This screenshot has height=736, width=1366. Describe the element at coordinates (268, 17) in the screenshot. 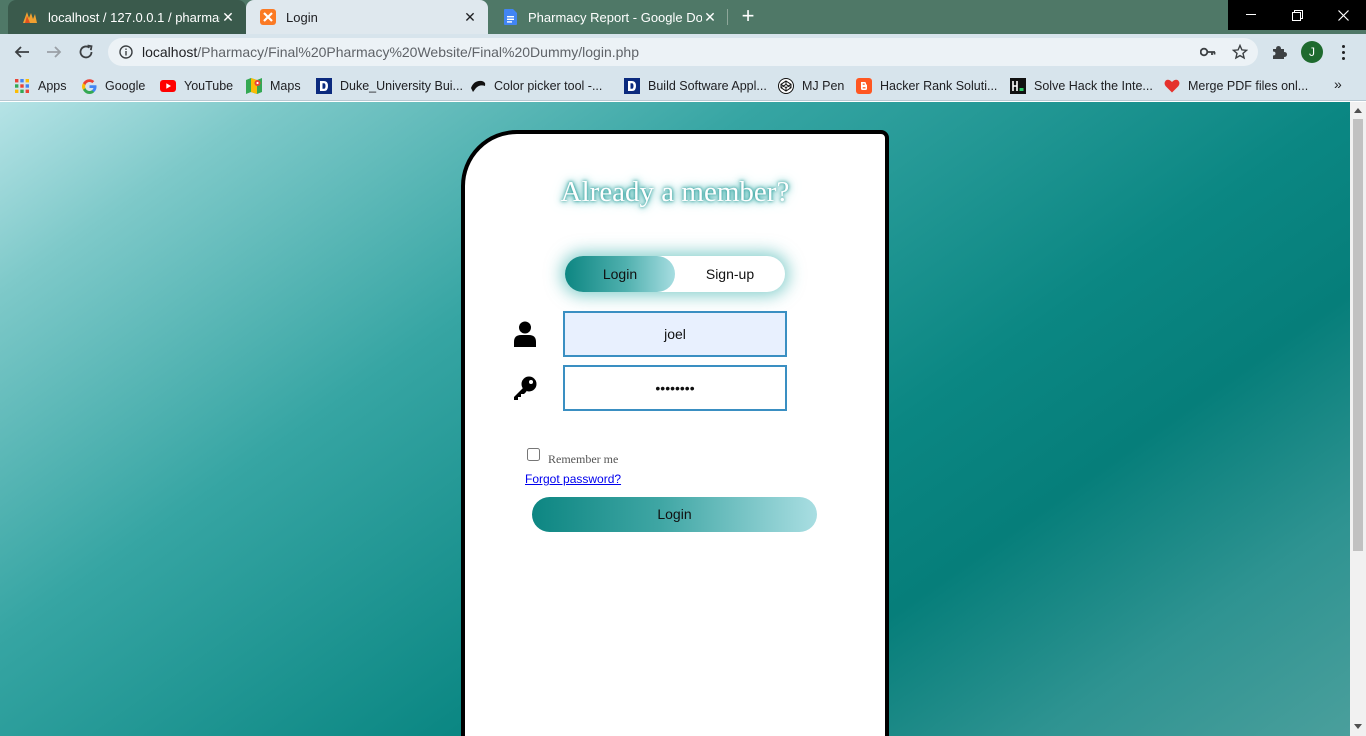

I see `xampp-icon` at that location.